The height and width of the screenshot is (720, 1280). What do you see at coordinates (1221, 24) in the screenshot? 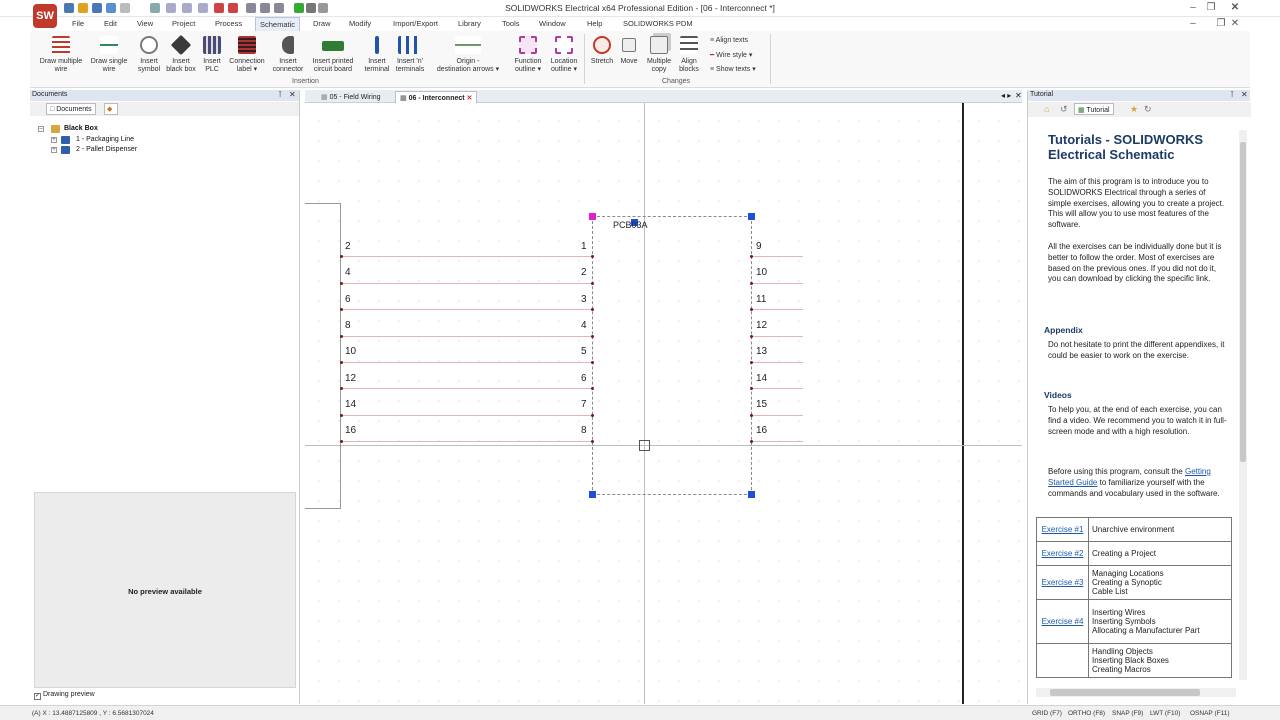
I see `doc-restore-icon: ❐` at bounding box center [1221, 24].